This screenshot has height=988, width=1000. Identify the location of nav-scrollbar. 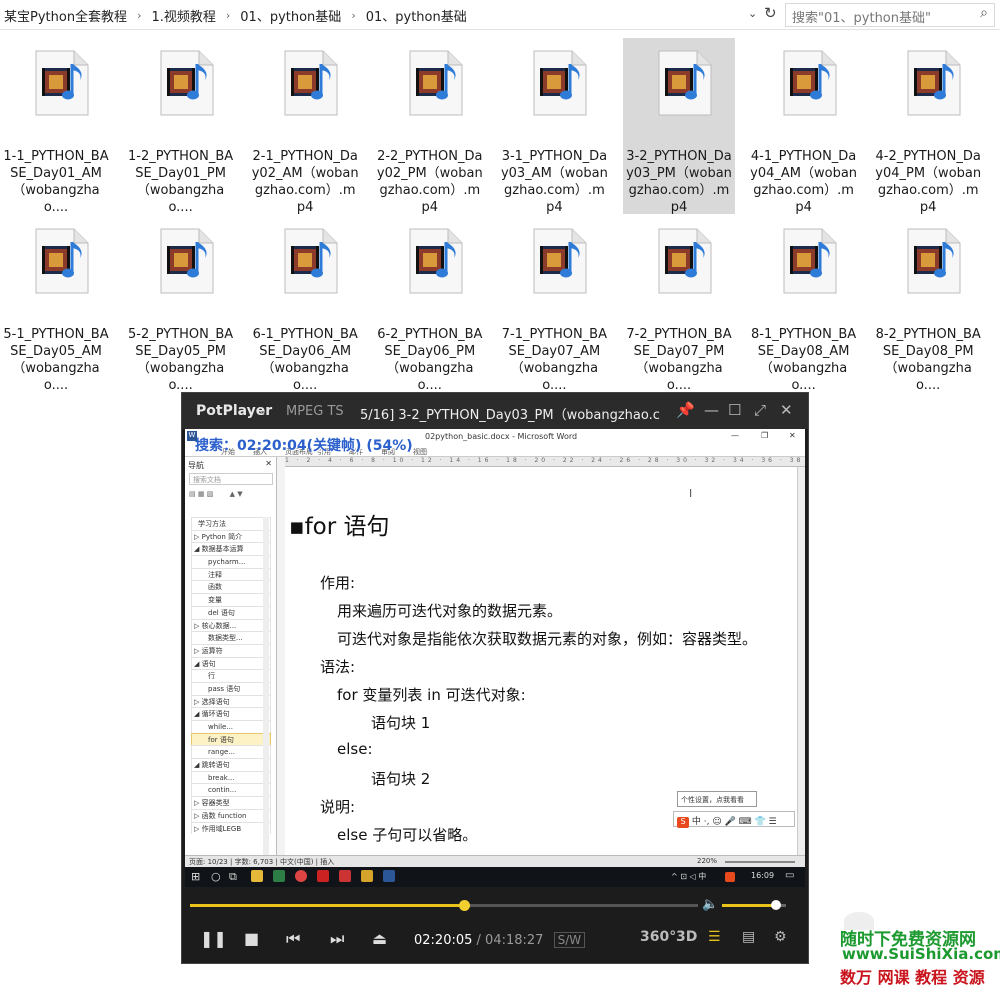
(266, 687).